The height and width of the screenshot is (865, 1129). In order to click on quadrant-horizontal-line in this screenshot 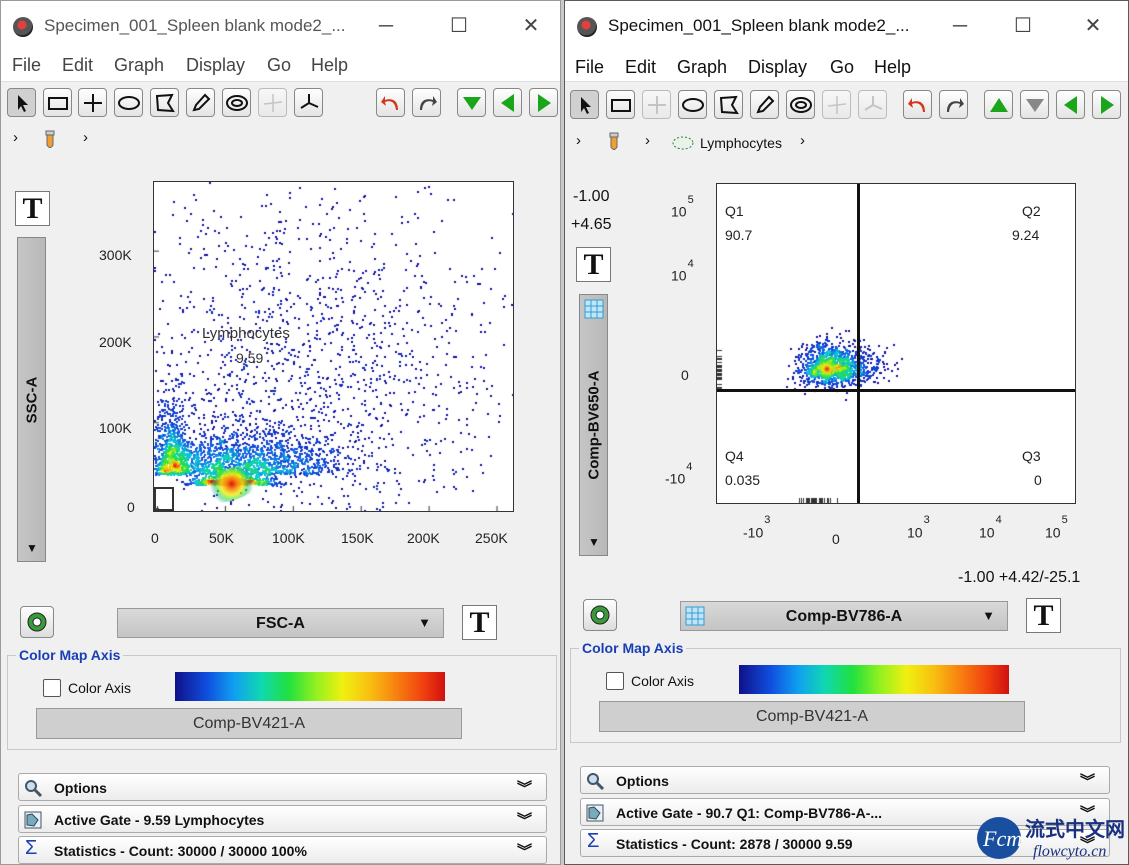, I will do `click(896, 390)`.